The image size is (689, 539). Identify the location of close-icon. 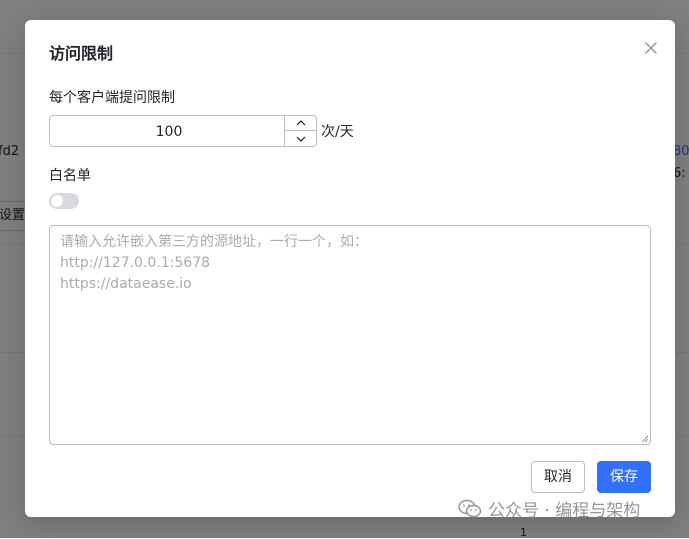
(651, 48).